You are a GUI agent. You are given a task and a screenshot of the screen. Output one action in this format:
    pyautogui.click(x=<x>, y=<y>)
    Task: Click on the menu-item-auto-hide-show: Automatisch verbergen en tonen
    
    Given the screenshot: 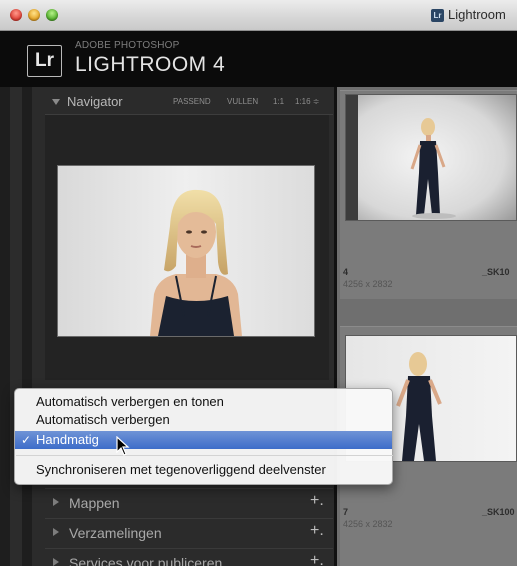 What is the action you would take?
    pyautogui.click(x=203, y=402)
    